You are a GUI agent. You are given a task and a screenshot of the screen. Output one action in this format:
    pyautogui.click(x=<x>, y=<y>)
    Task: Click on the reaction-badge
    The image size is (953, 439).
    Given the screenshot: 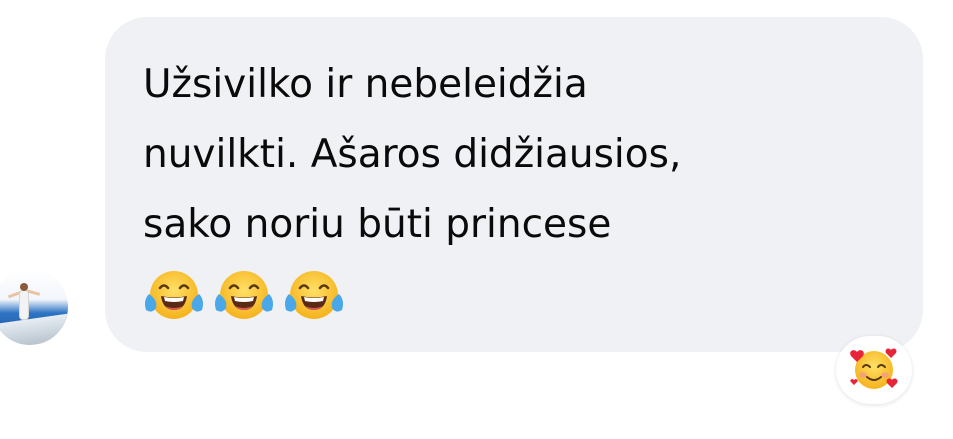 What is the action you would take?
    pyautogui.click(x=874, y=370)
    